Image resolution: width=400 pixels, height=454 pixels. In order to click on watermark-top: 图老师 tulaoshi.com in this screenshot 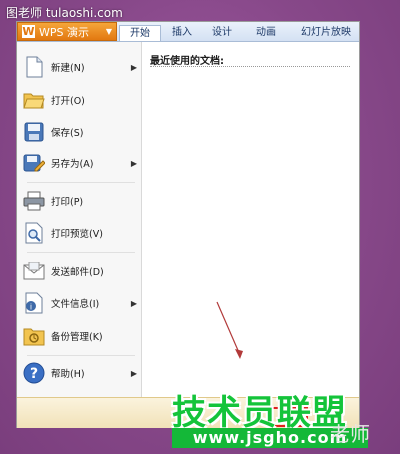, I will do `click(64, 13)`.